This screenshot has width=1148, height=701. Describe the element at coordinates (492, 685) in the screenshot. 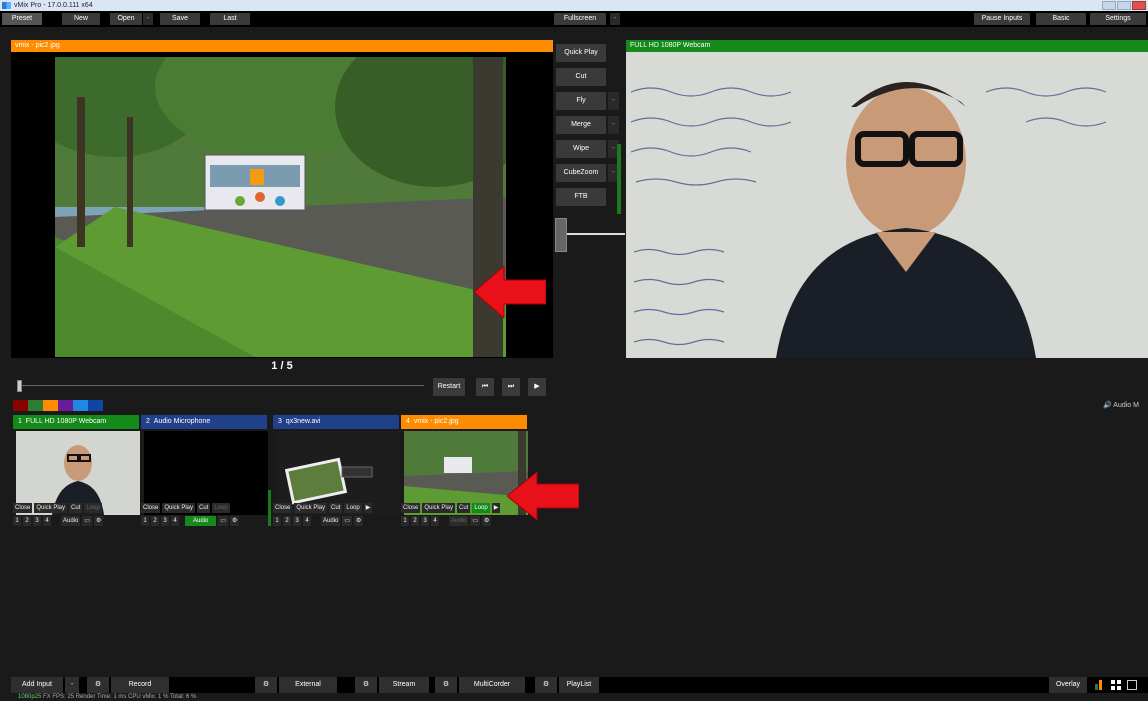

I see `multicorder-button: MultiCorder` at that location.